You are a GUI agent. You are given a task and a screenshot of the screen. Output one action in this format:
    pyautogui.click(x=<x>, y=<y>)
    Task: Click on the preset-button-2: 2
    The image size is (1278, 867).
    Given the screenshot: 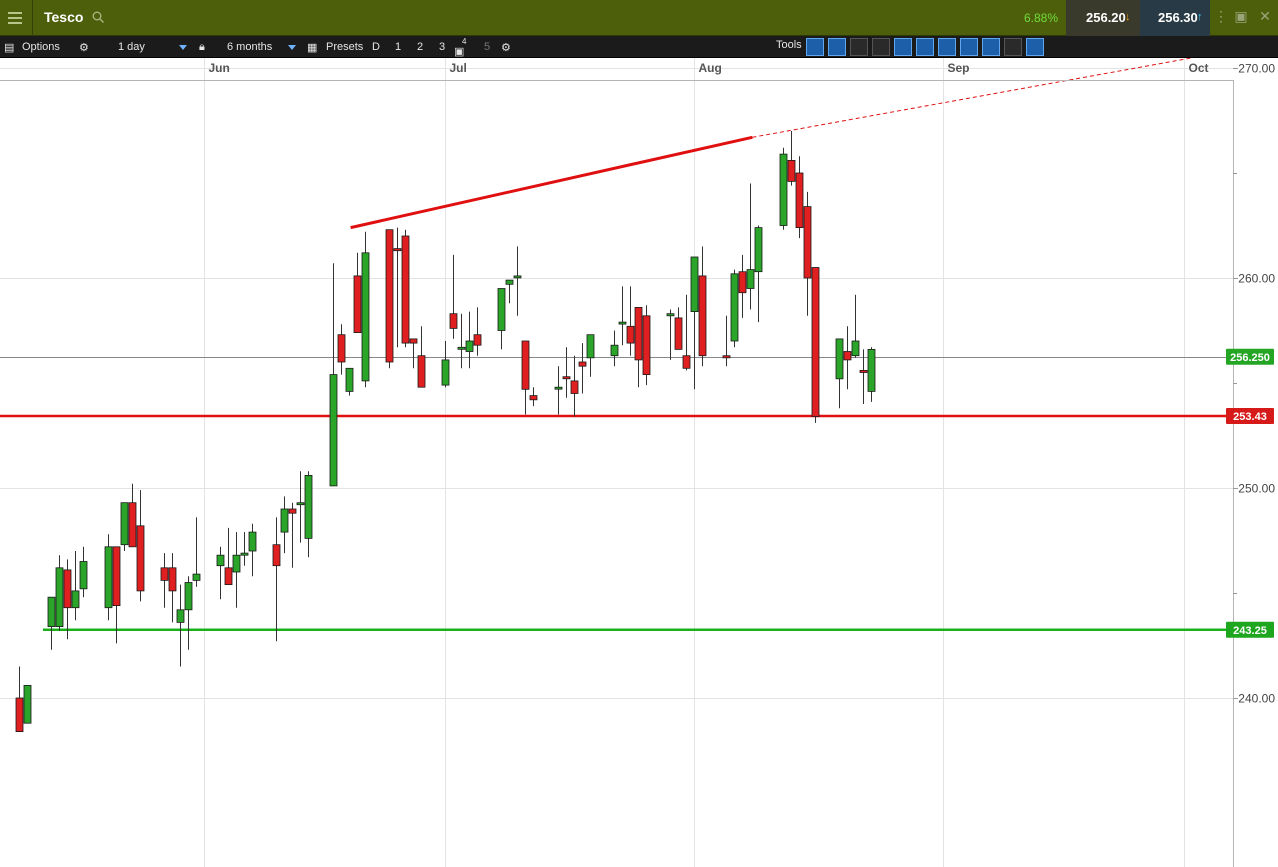 What is the action you would take?
    pyautogui.click(x=420, y=47)
    